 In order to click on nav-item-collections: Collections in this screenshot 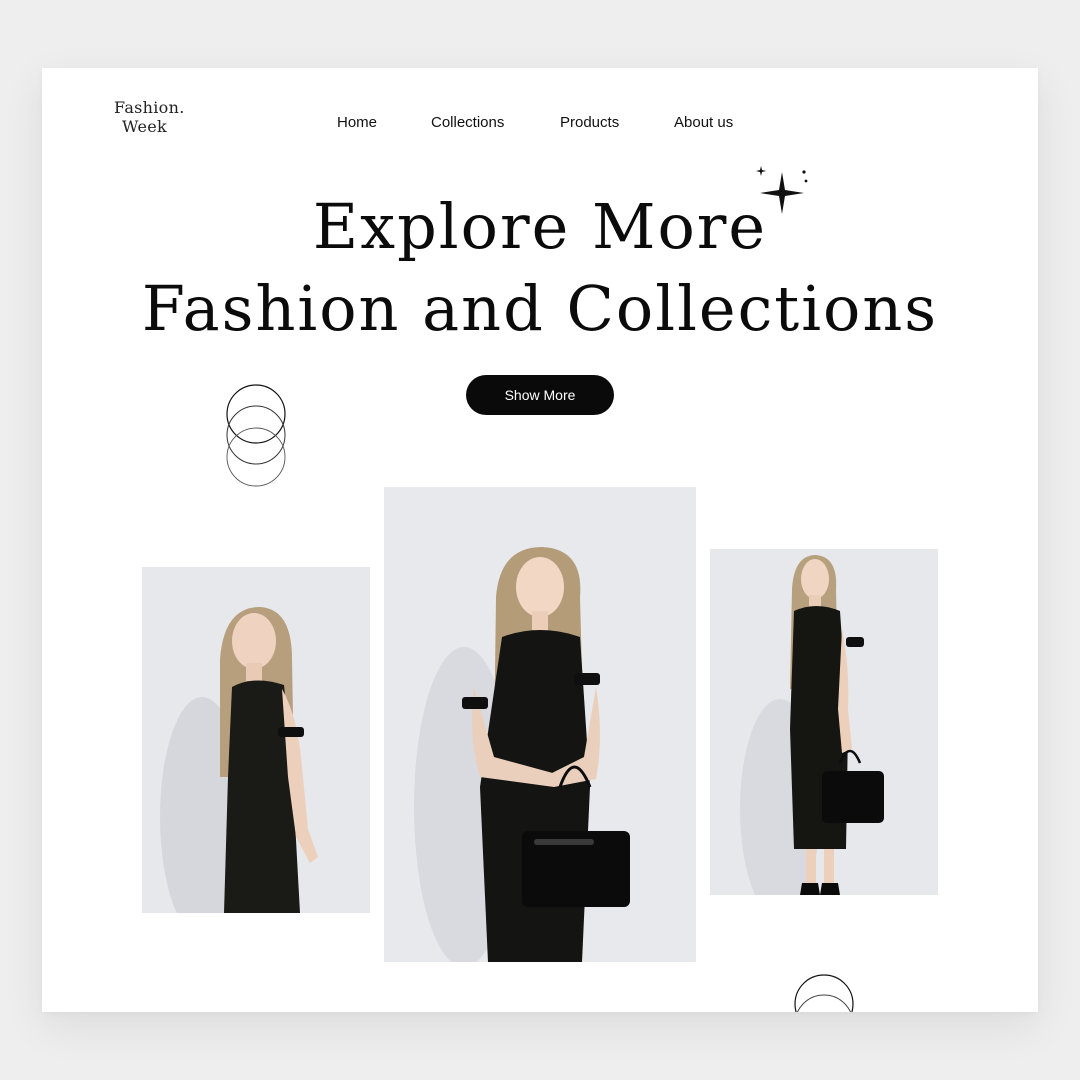, I will do `click(467, 122)`.